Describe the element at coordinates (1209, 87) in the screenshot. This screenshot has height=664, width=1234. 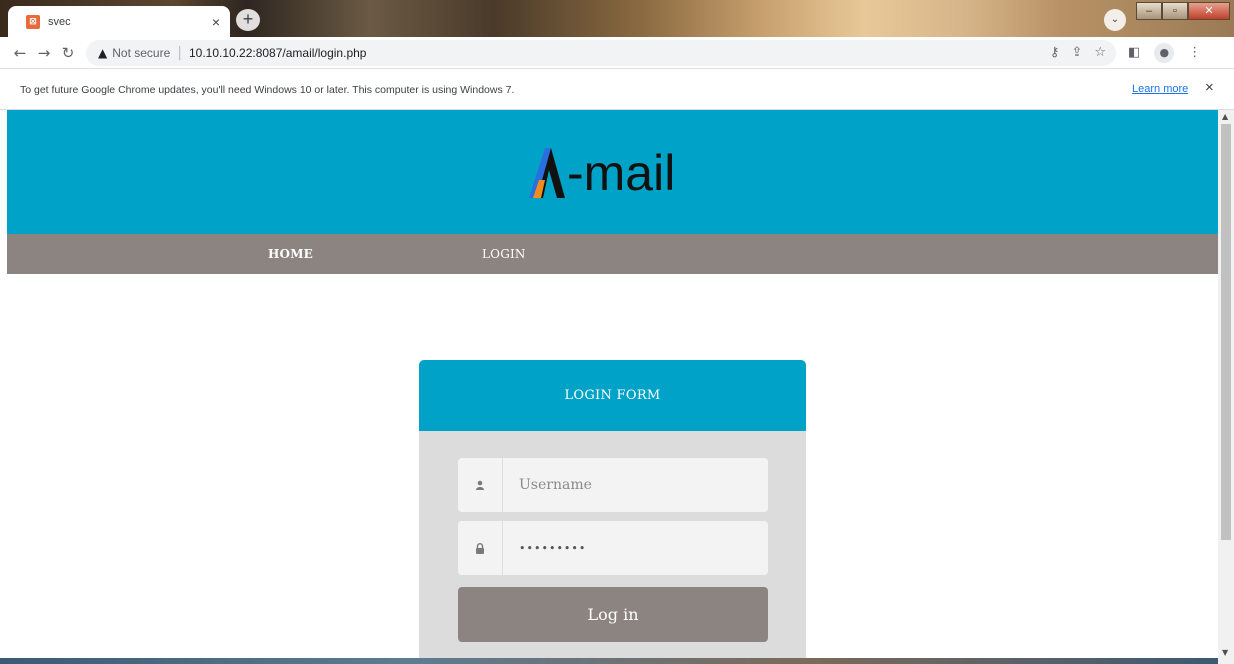
I see `infobar-close-icon: ×` at that location.